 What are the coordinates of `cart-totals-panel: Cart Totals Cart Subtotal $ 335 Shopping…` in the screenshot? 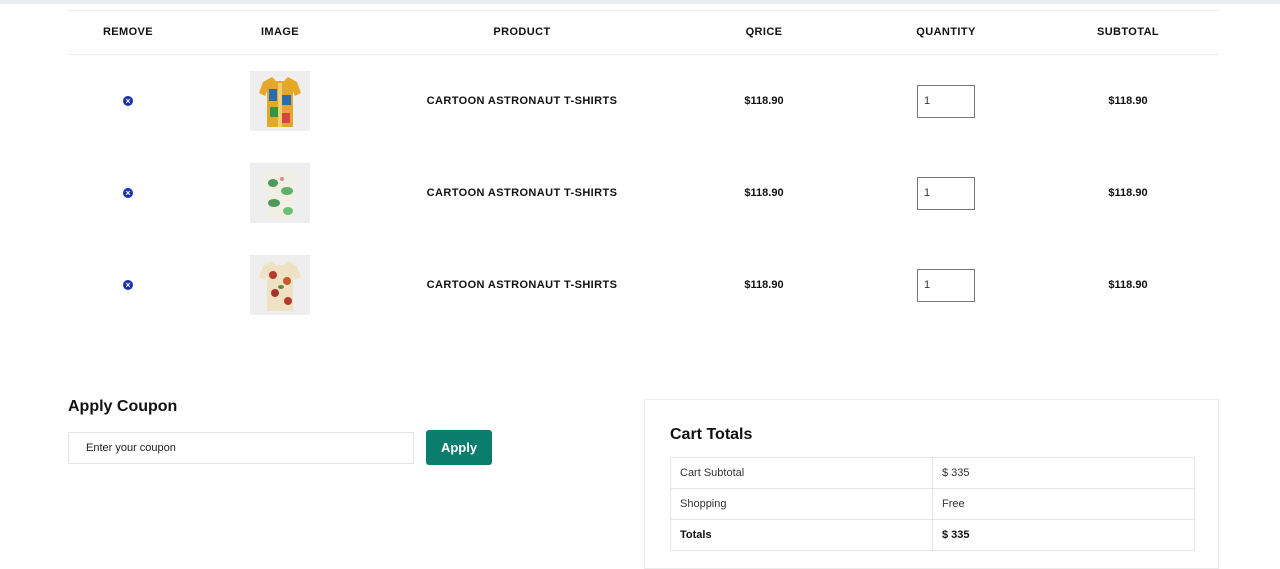 It's located at (931, 484).